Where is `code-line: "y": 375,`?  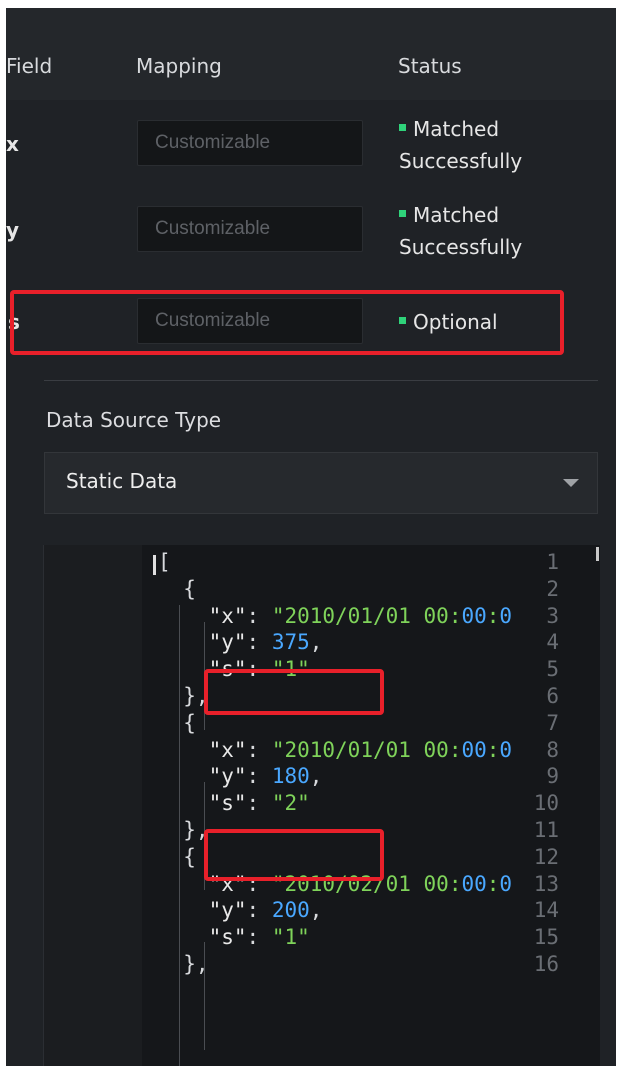
code-line: "y": 375, is located at coordinates (265, 642).